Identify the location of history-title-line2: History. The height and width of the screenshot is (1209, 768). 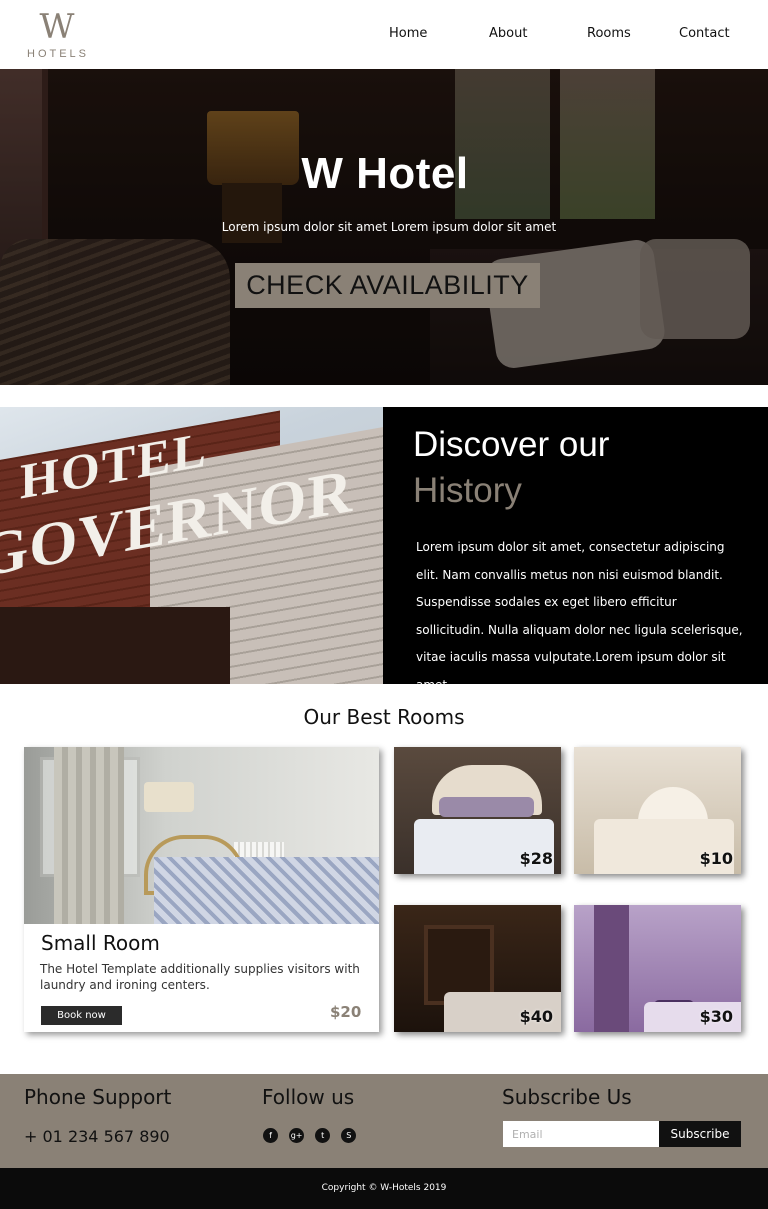
(467, 490).